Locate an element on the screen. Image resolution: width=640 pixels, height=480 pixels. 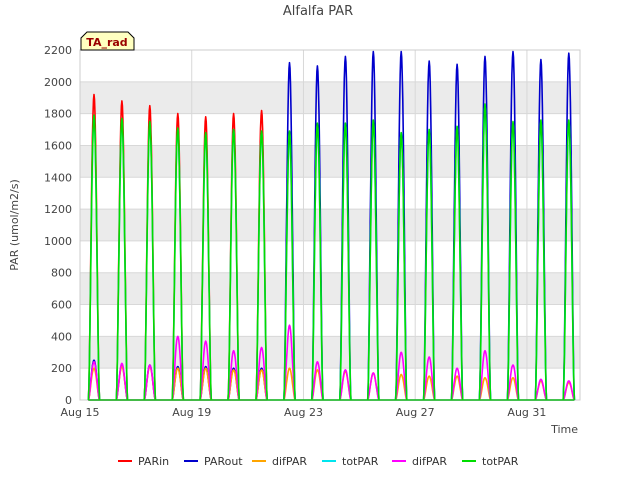
x-tick-label: Aug 27 is located at coordinates (415, 412).